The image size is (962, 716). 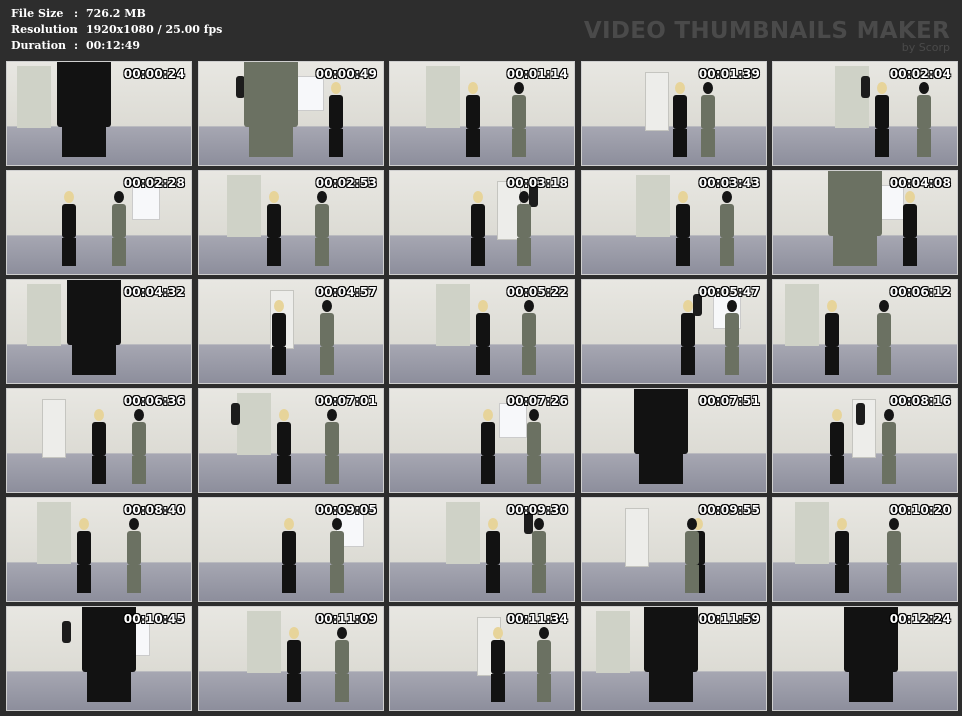 I want to click on timestamp: 00:10:20, so click(x=920, y=510).